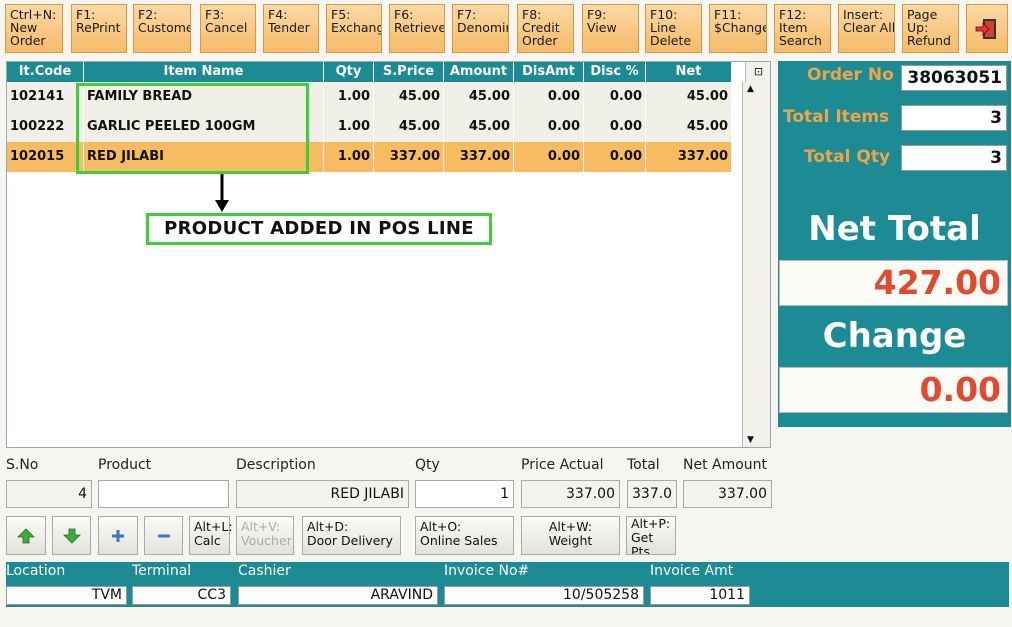 Image resolution: width=1012 pixels, height=627 pixels. What do you see at coordinates (750, 440) in the screenshot?
I see `scroll-down-icon: ▼` at bounding box center [750, 440].